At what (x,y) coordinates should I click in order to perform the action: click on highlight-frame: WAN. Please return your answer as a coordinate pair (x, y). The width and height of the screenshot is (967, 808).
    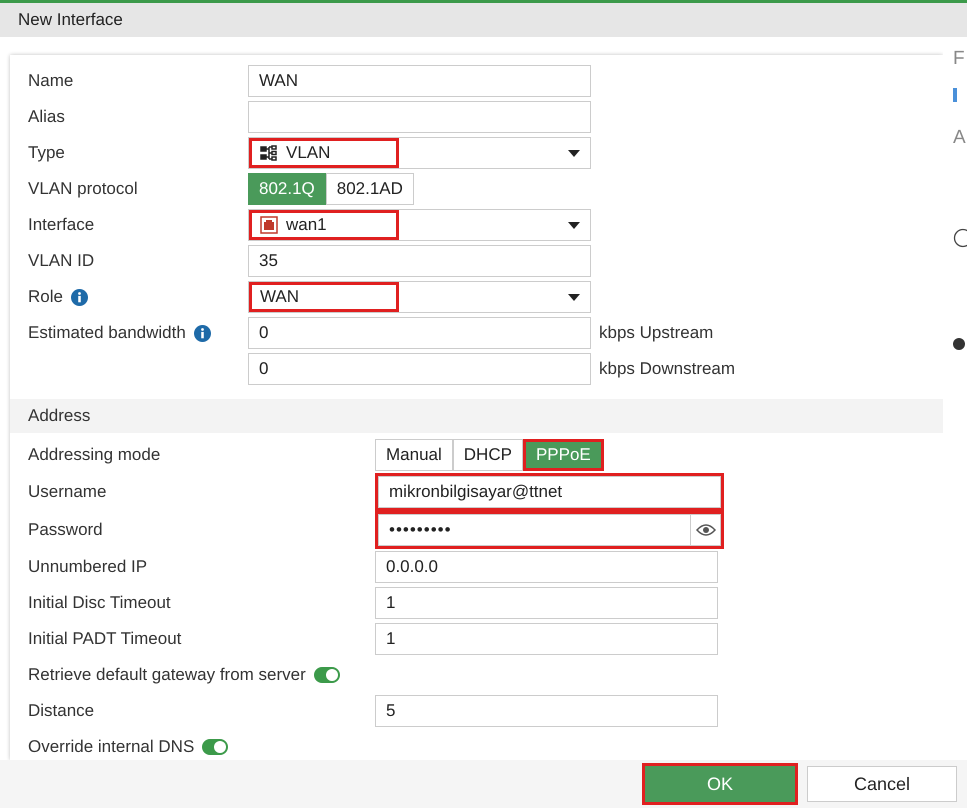
    Looking at the image, I should click on (324, 297).